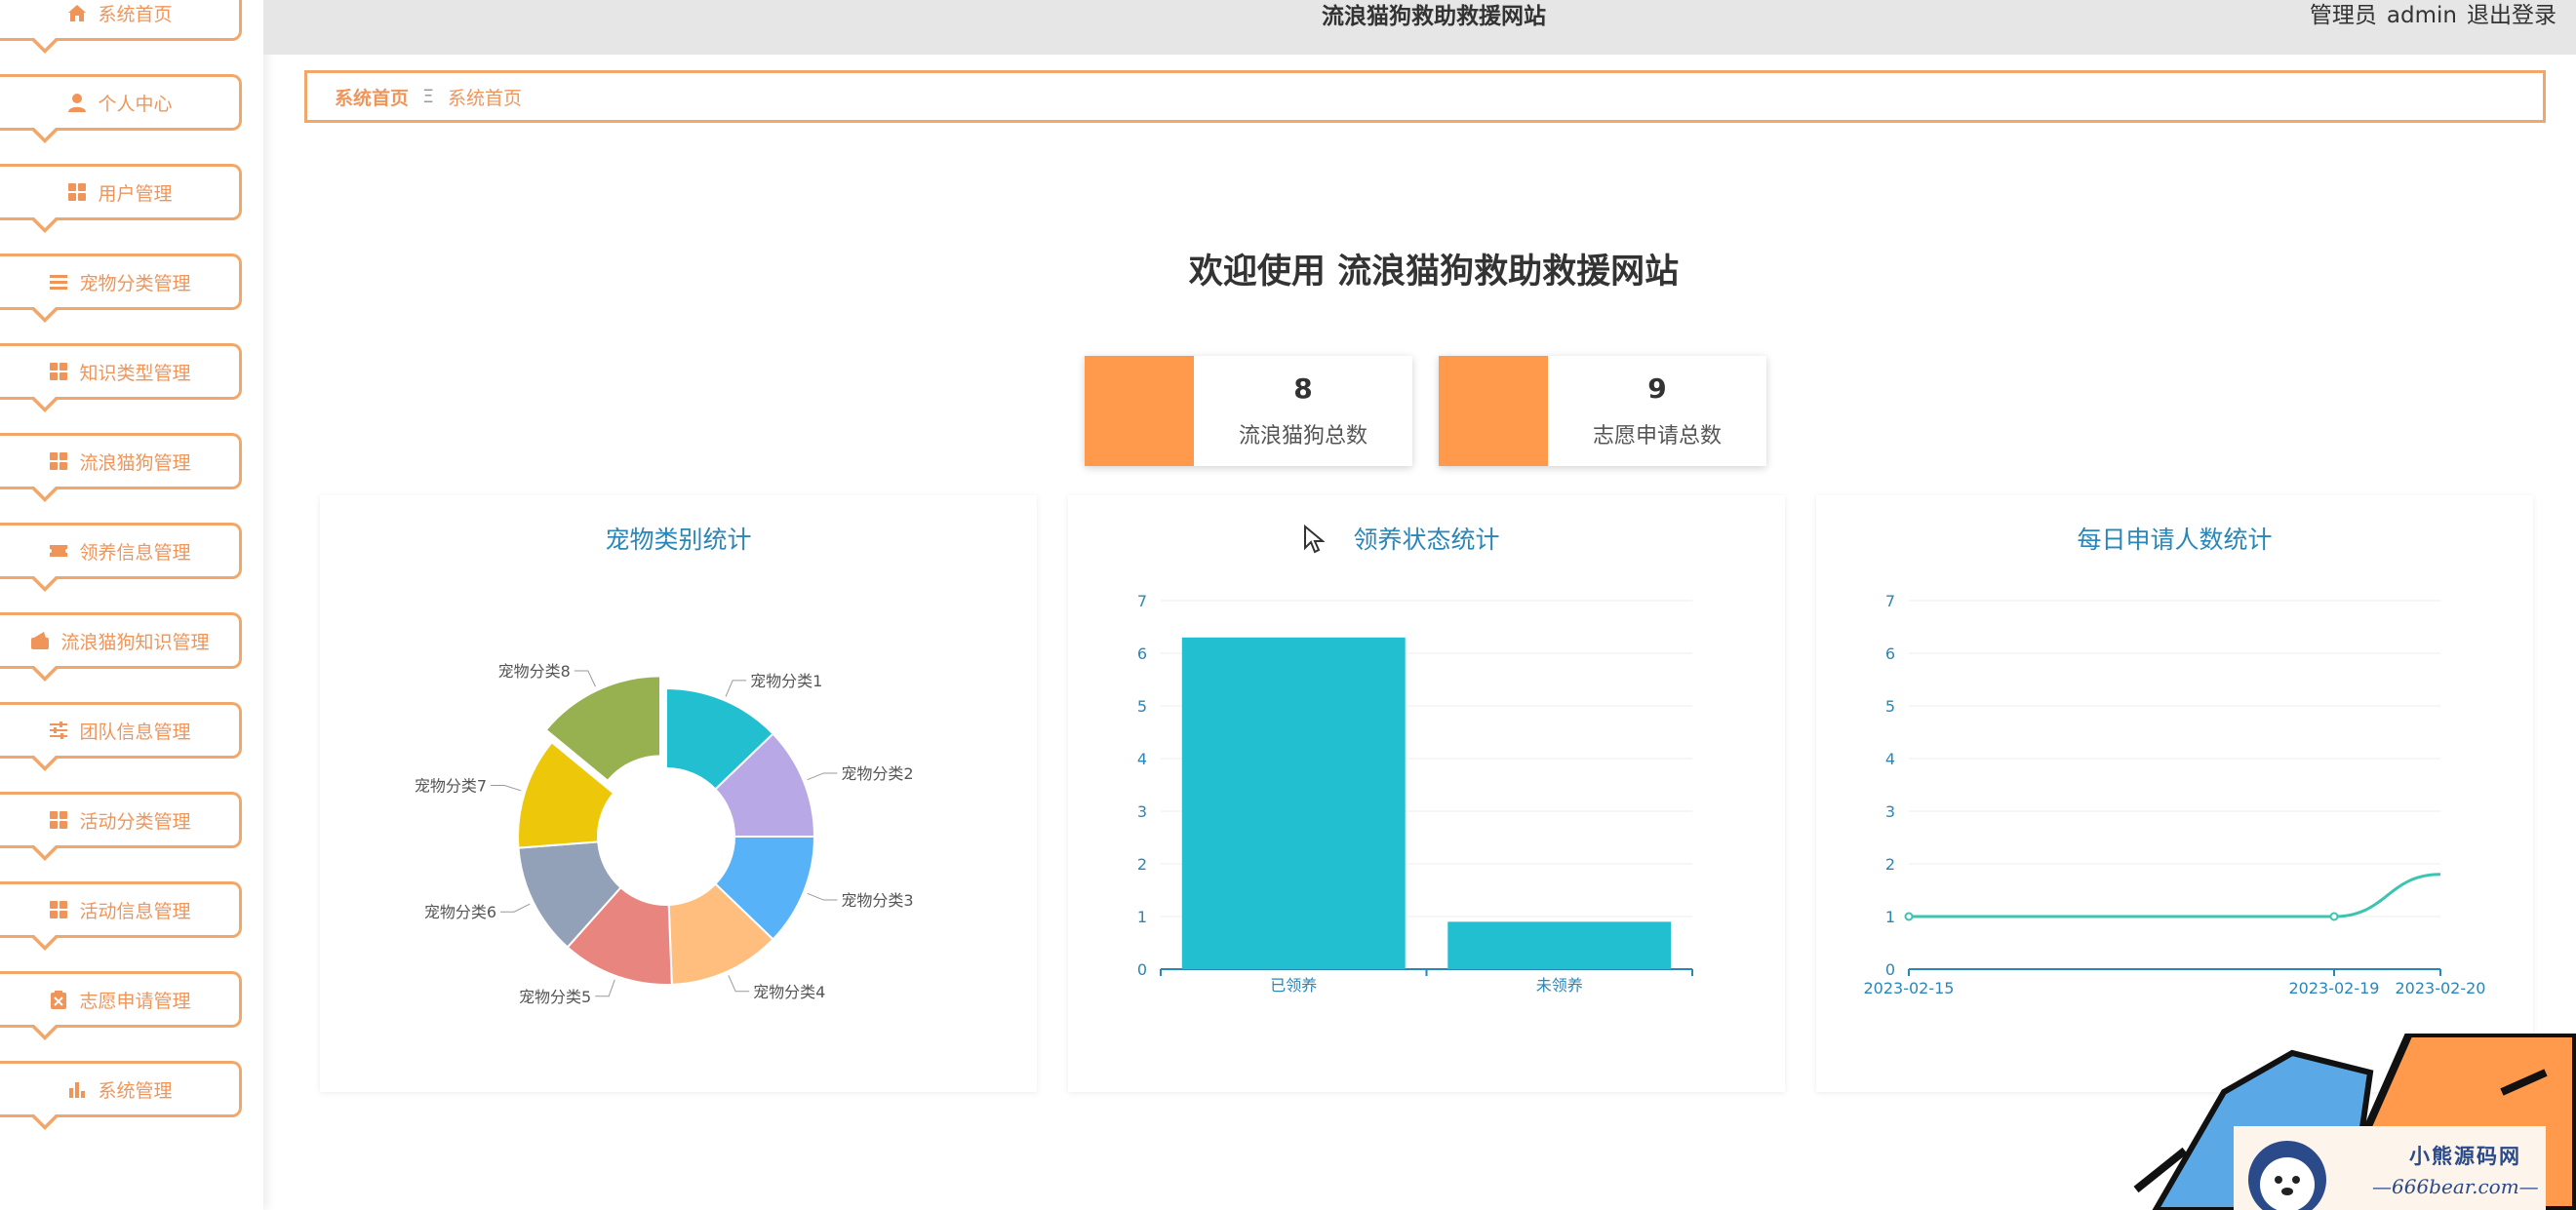 The image size is (2576, 1210). I want to click on stat-value: 9, so click(1657, 388).